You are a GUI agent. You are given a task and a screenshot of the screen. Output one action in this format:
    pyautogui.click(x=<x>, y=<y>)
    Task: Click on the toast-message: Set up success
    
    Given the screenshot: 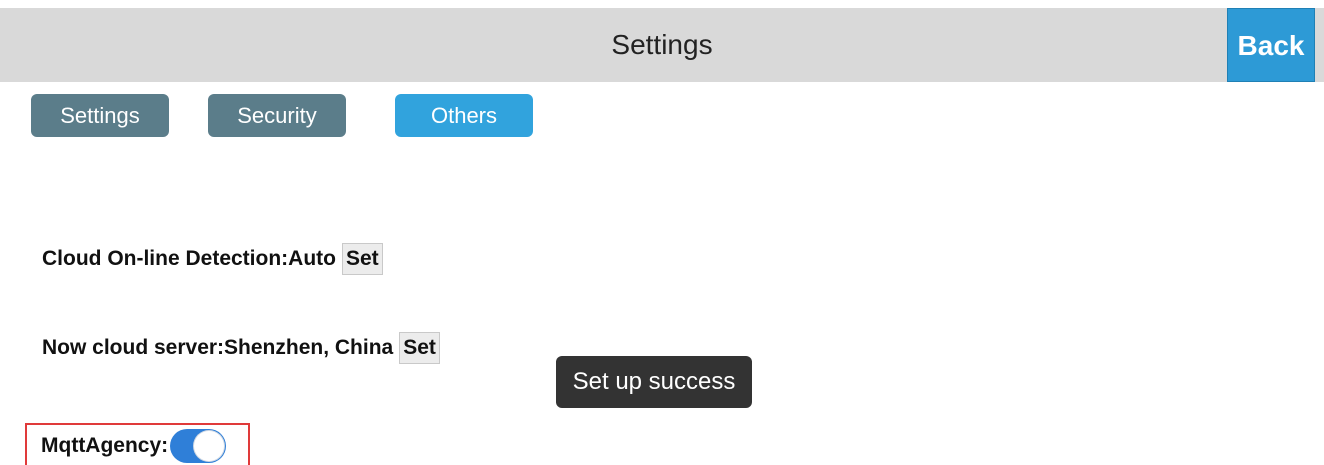 What is the action you would take?
    pyautogui.click(x=654, y=382)
    